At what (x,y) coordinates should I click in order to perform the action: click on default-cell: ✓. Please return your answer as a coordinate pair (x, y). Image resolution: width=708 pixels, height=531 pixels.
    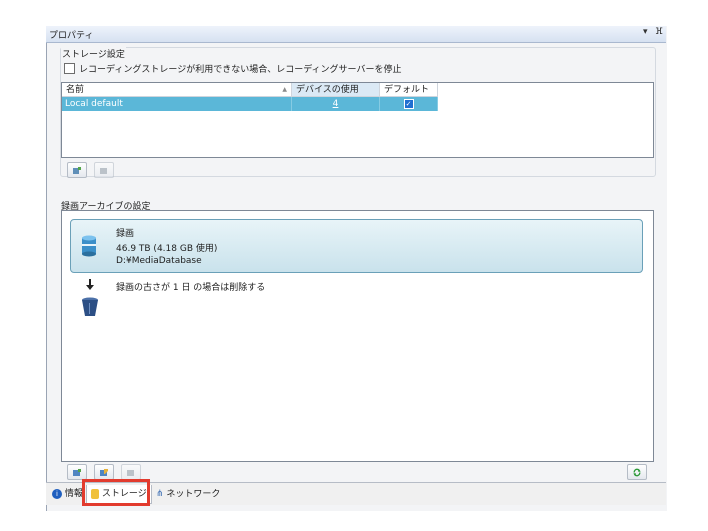
    Looking at the image, I should click on (409, 104).